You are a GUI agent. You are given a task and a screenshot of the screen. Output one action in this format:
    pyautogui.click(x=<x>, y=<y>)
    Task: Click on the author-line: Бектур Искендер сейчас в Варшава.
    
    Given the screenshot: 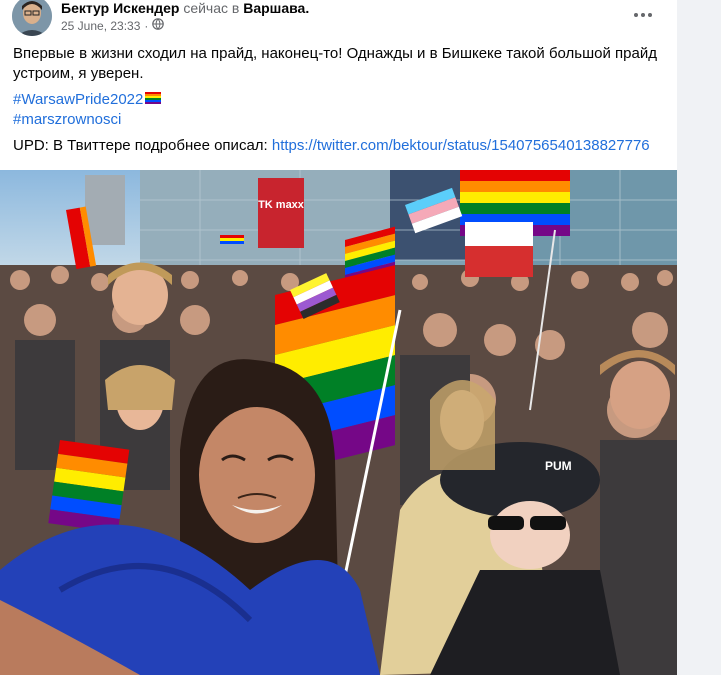 What is the action you would take?
    pyautogui.click(x=185, y=8)
    